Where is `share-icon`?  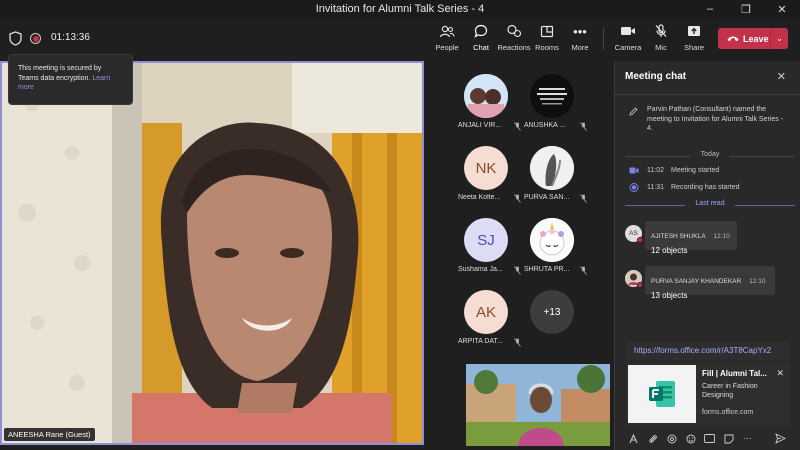 share-icon is located at coordinates (694, 31).